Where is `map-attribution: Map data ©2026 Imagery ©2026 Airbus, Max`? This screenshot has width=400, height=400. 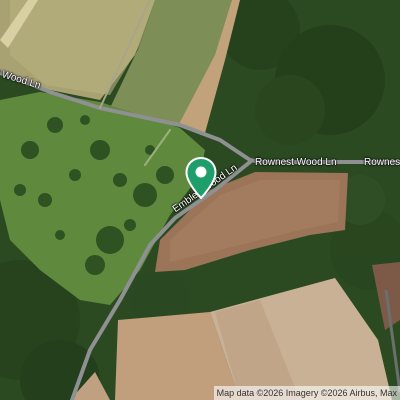 map-attribution: Map data ©2026 Imagery ©2026 Airbus, Max is located at coordinates (306, 393).